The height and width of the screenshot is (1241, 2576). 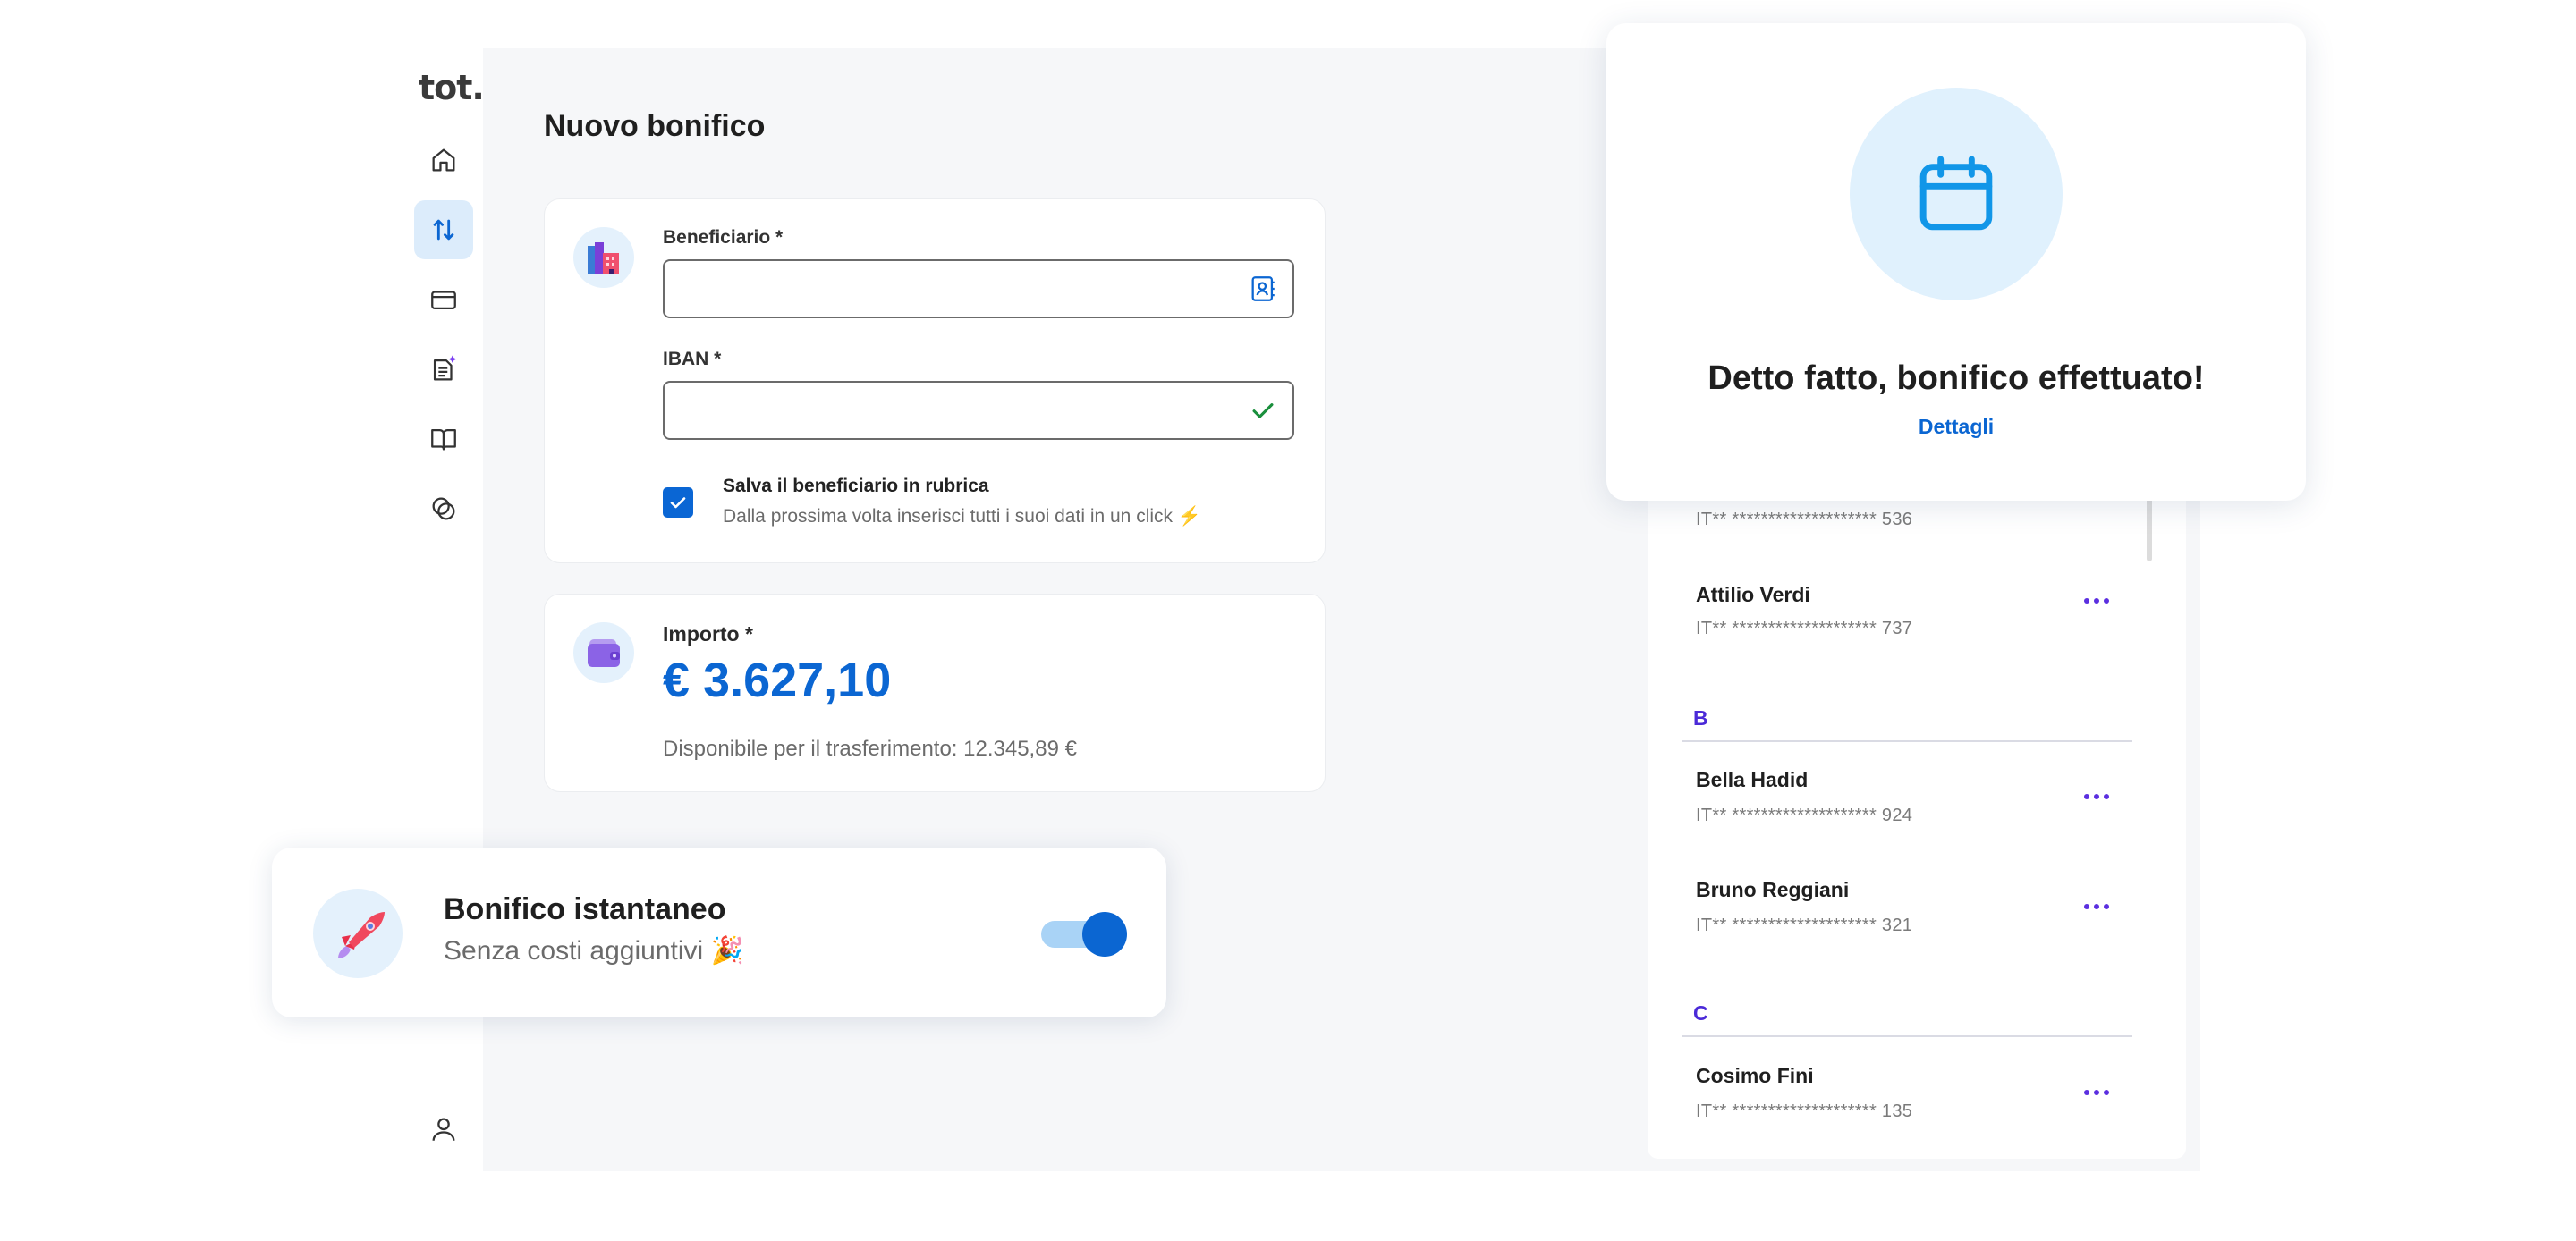 I want to click on save-beneficiary-title: Salva il beneficiario in rubrica, so click(x=856, y=486).